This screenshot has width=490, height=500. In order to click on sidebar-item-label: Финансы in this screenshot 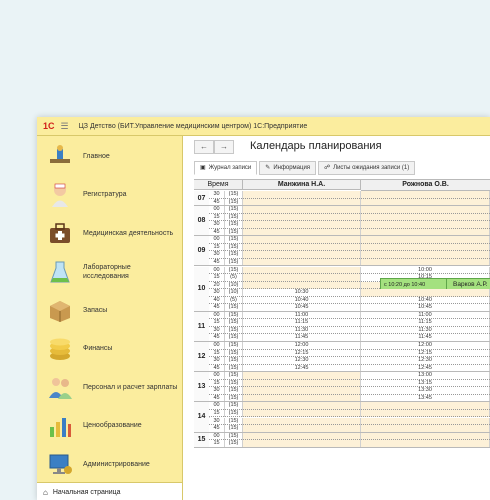, I will do `click(98, 348)`.